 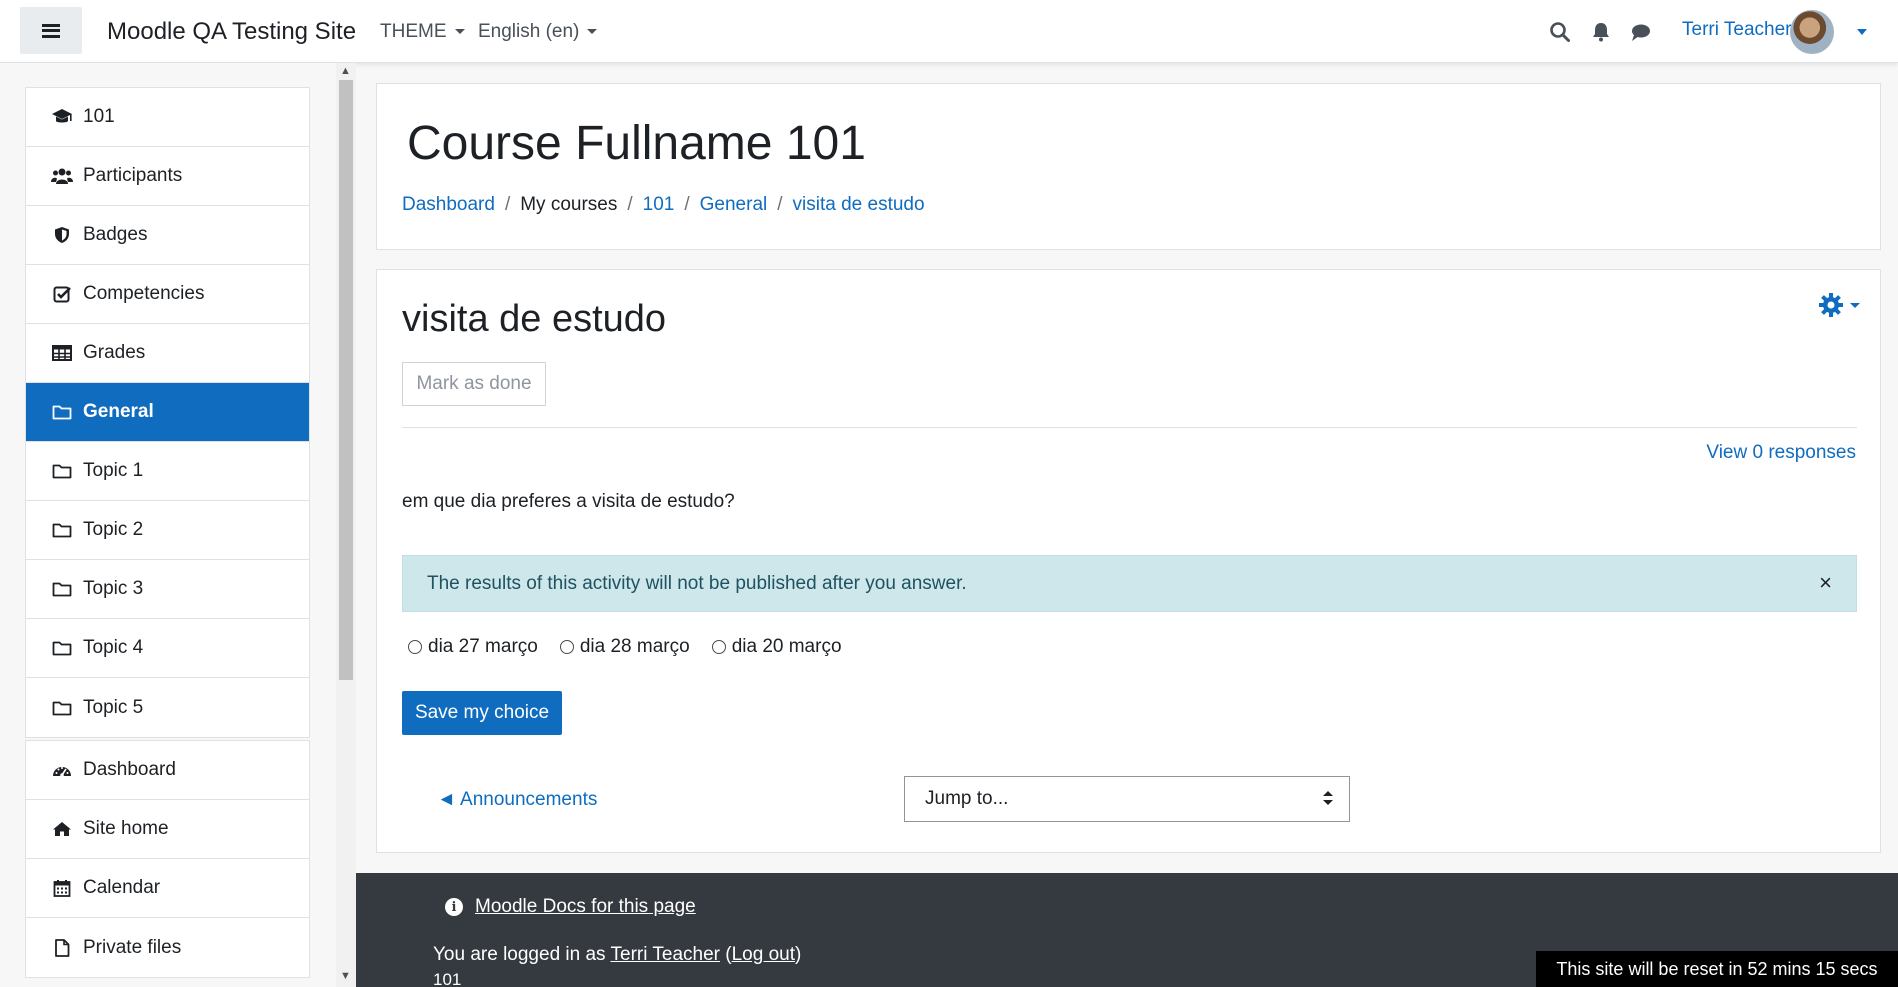 I want to click on choice-option: dia 27 março, so click(x=473, y=647).